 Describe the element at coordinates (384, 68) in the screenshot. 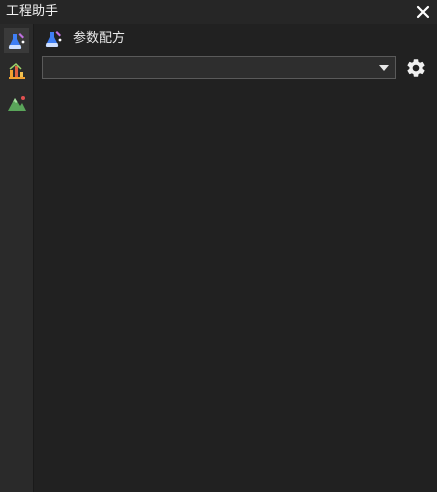

I see `caret-down-icon` at that location.